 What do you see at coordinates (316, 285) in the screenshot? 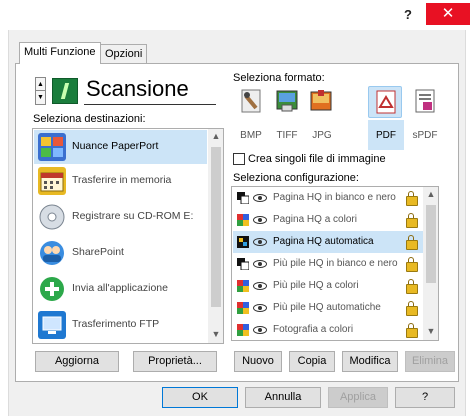
I see `config-label: Più pile HQ a colori` at bounding box center [316, 285].